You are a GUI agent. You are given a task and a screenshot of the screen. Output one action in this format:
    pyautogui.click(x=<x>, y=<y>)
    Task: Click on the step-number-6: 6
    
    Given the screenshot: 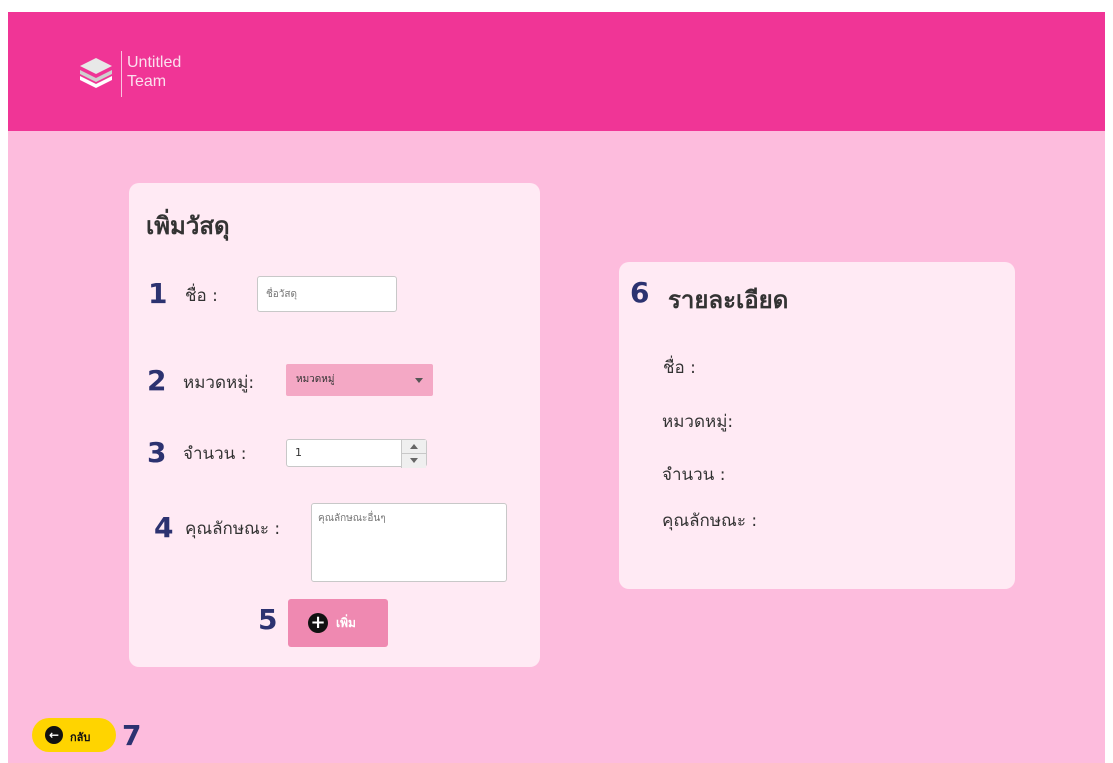 What is the action you would take?
    pyautogui.click(x=640, y=292)
    